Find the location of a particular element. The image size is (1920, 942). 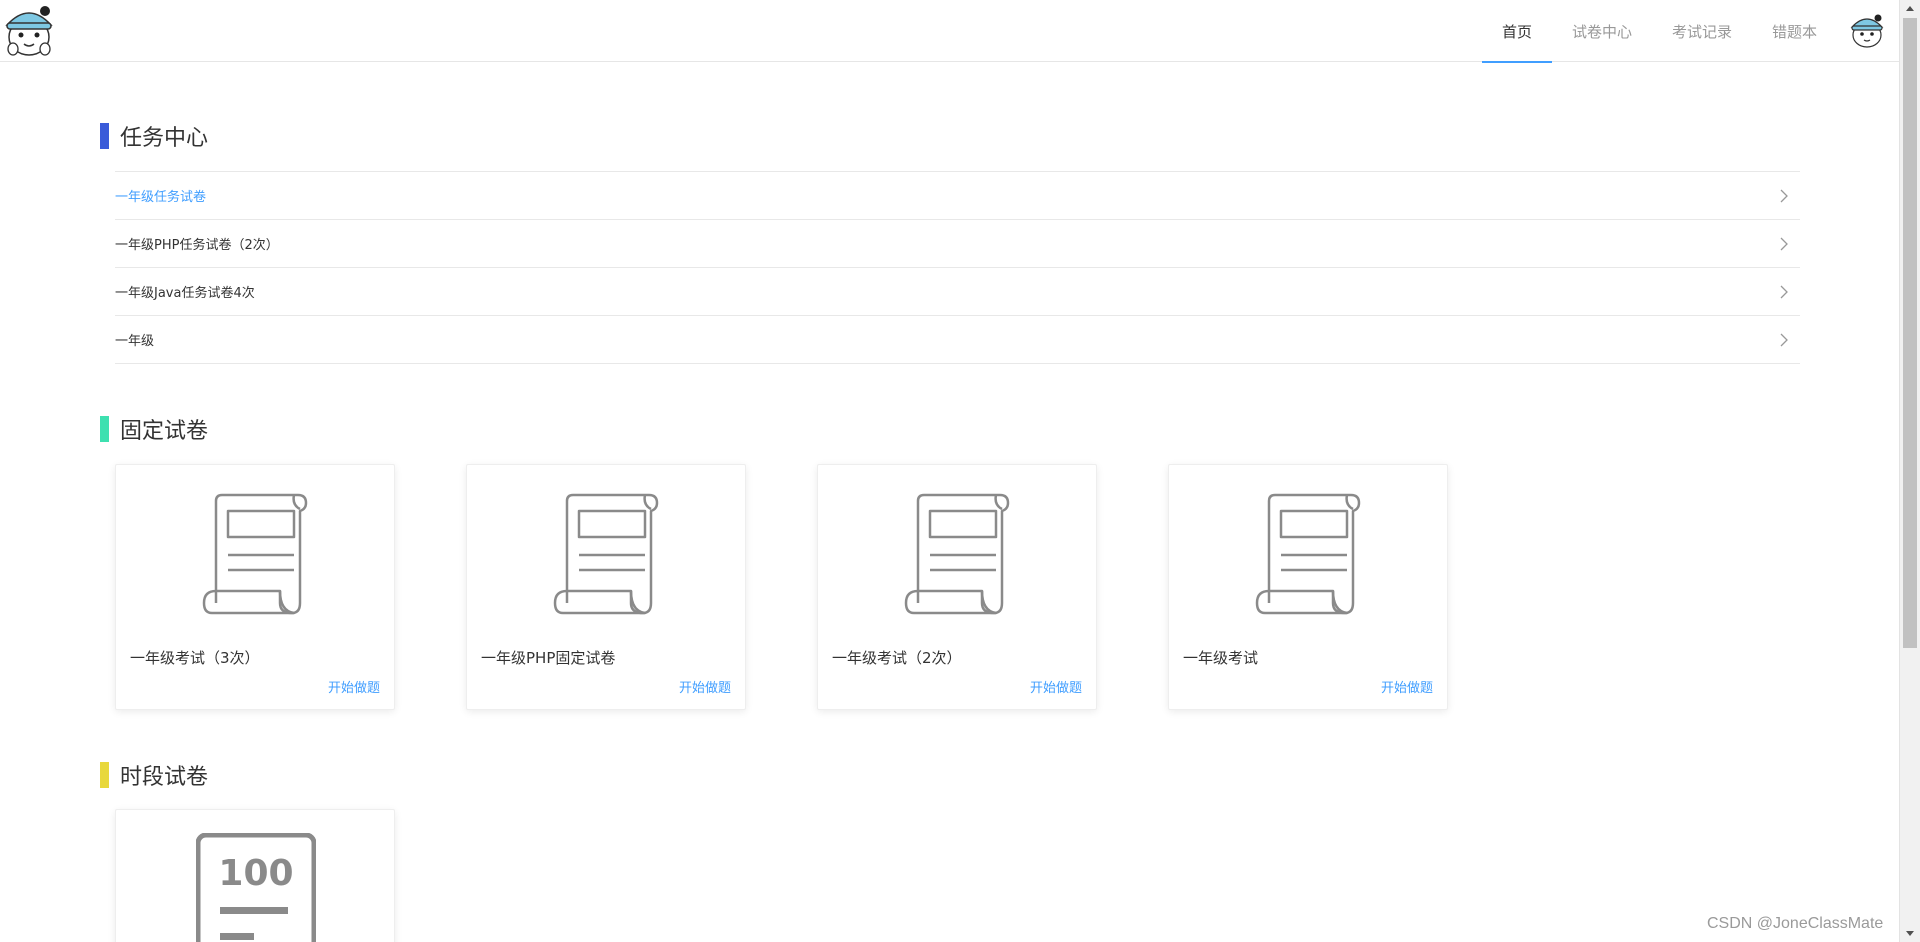

section-timed-papers: 时段试卷 is located at coordinates (154, 776).